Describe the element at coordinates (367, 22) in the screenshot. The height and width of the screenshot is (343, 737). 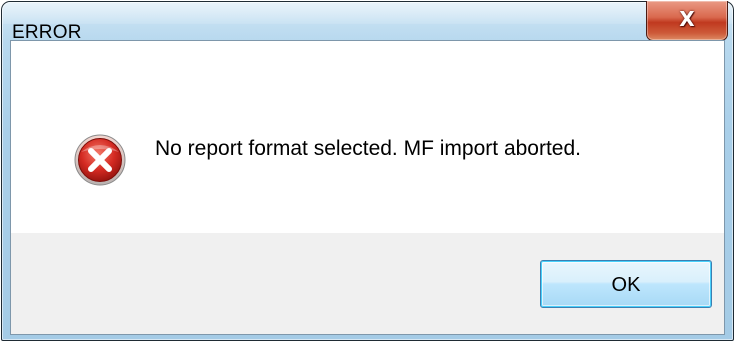
I see `title-bar: ERROR X` at that location.